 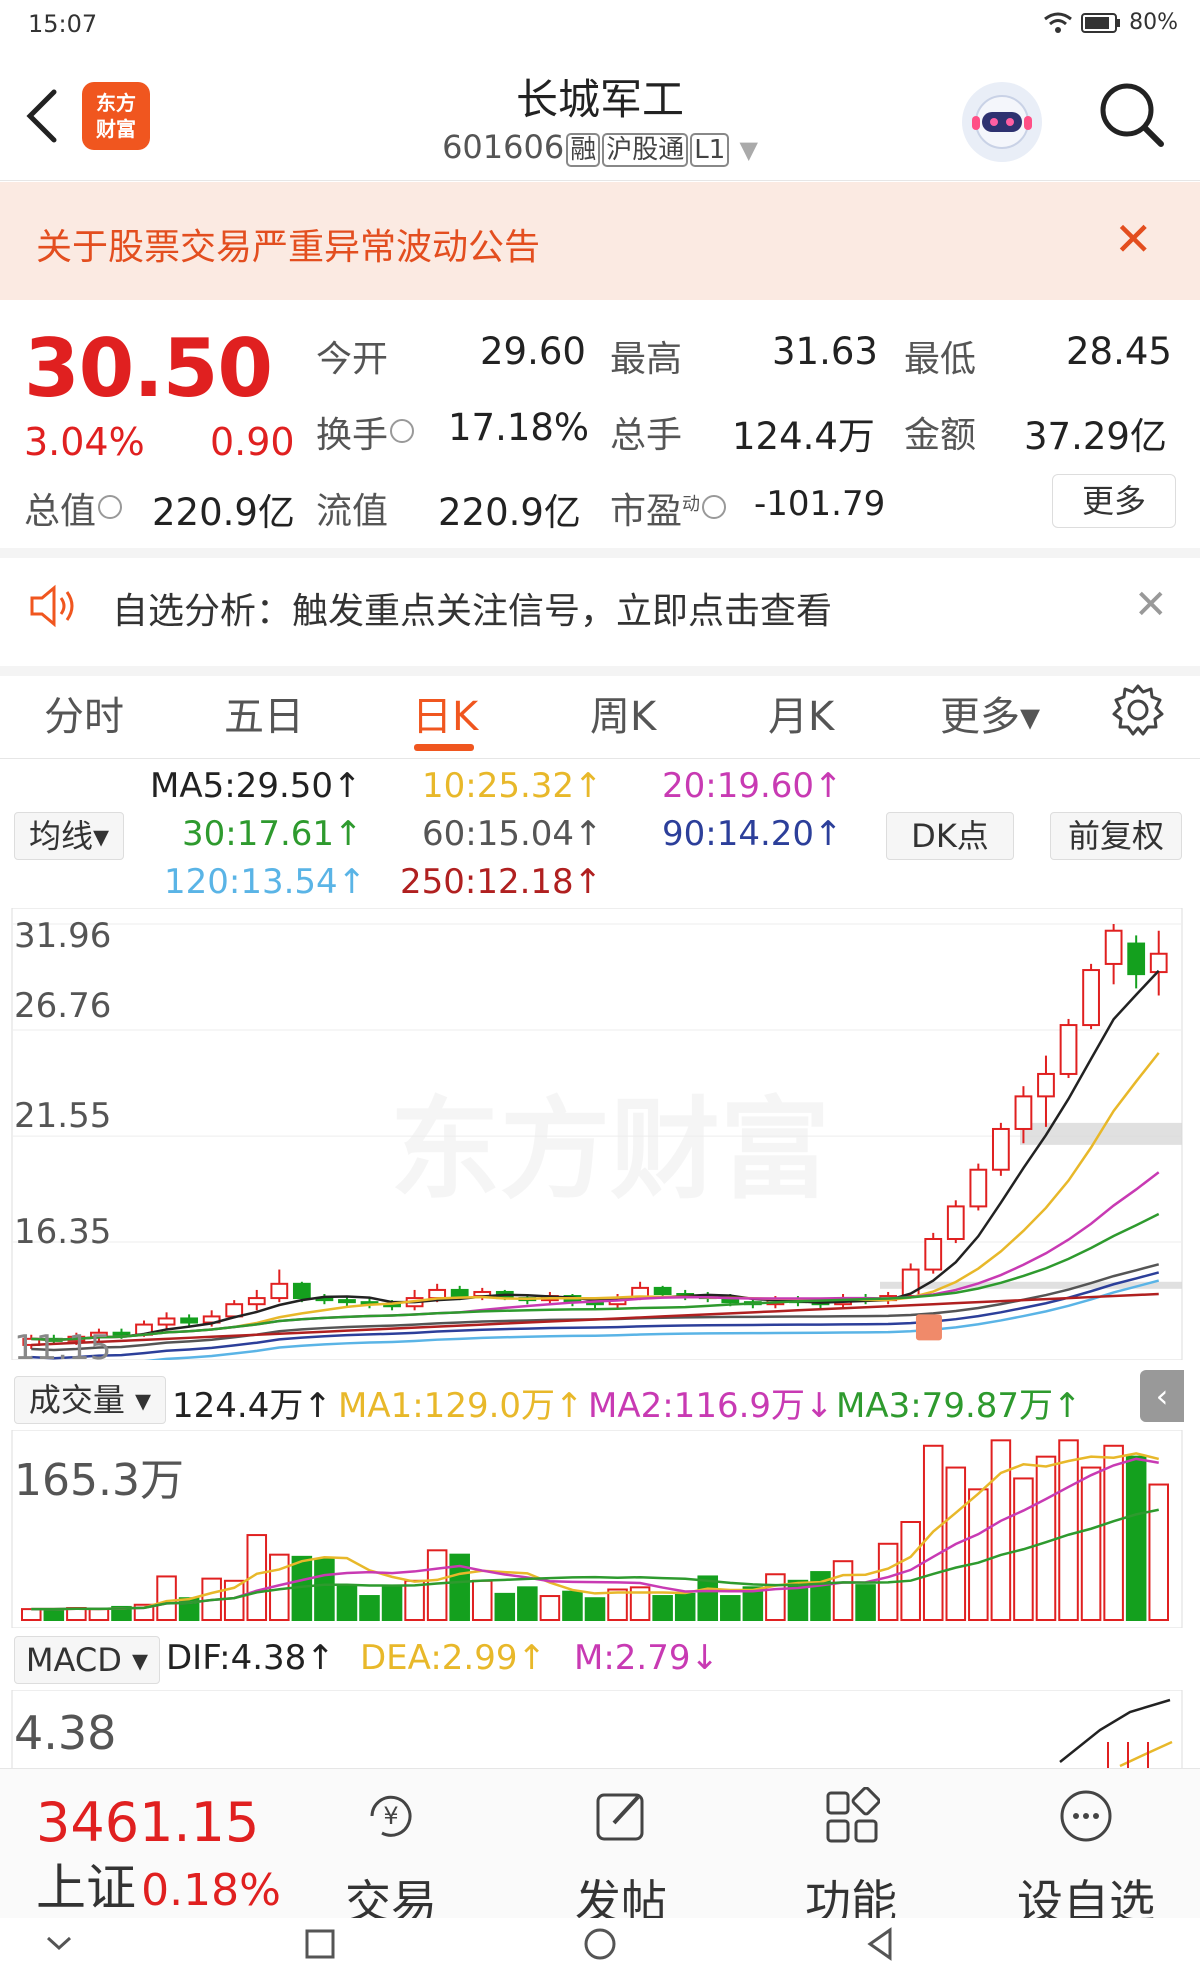 What do you see at coordinates (252, 1406) in the screenshot?
I see `volume-label: 124.4万↑` at bounding box center [252, 1406].